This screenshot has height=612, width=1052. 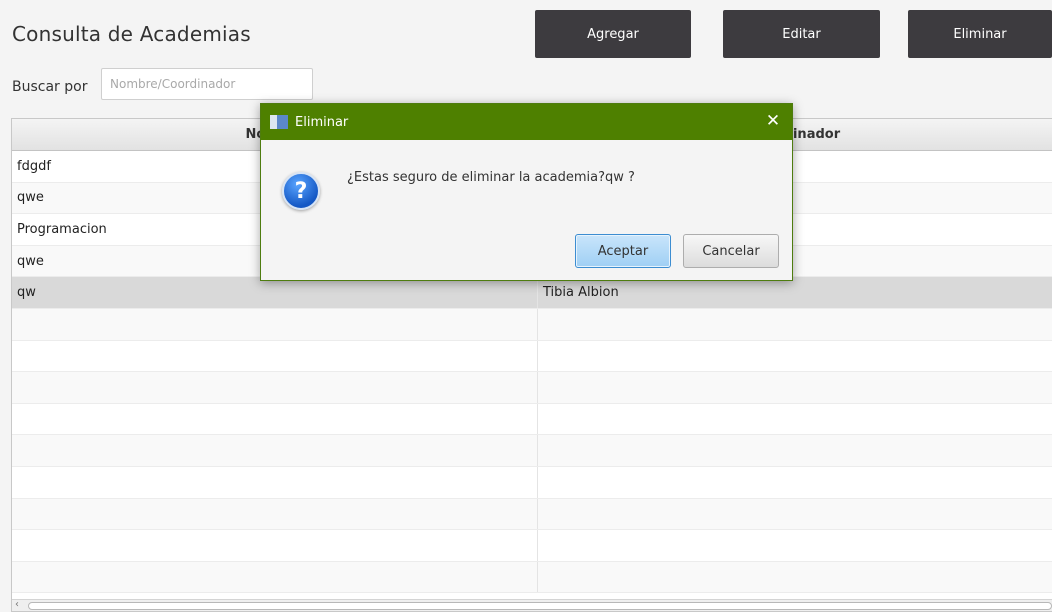 I want to click on table-row: qw Tibia Albion, so click(x=532, y=293).